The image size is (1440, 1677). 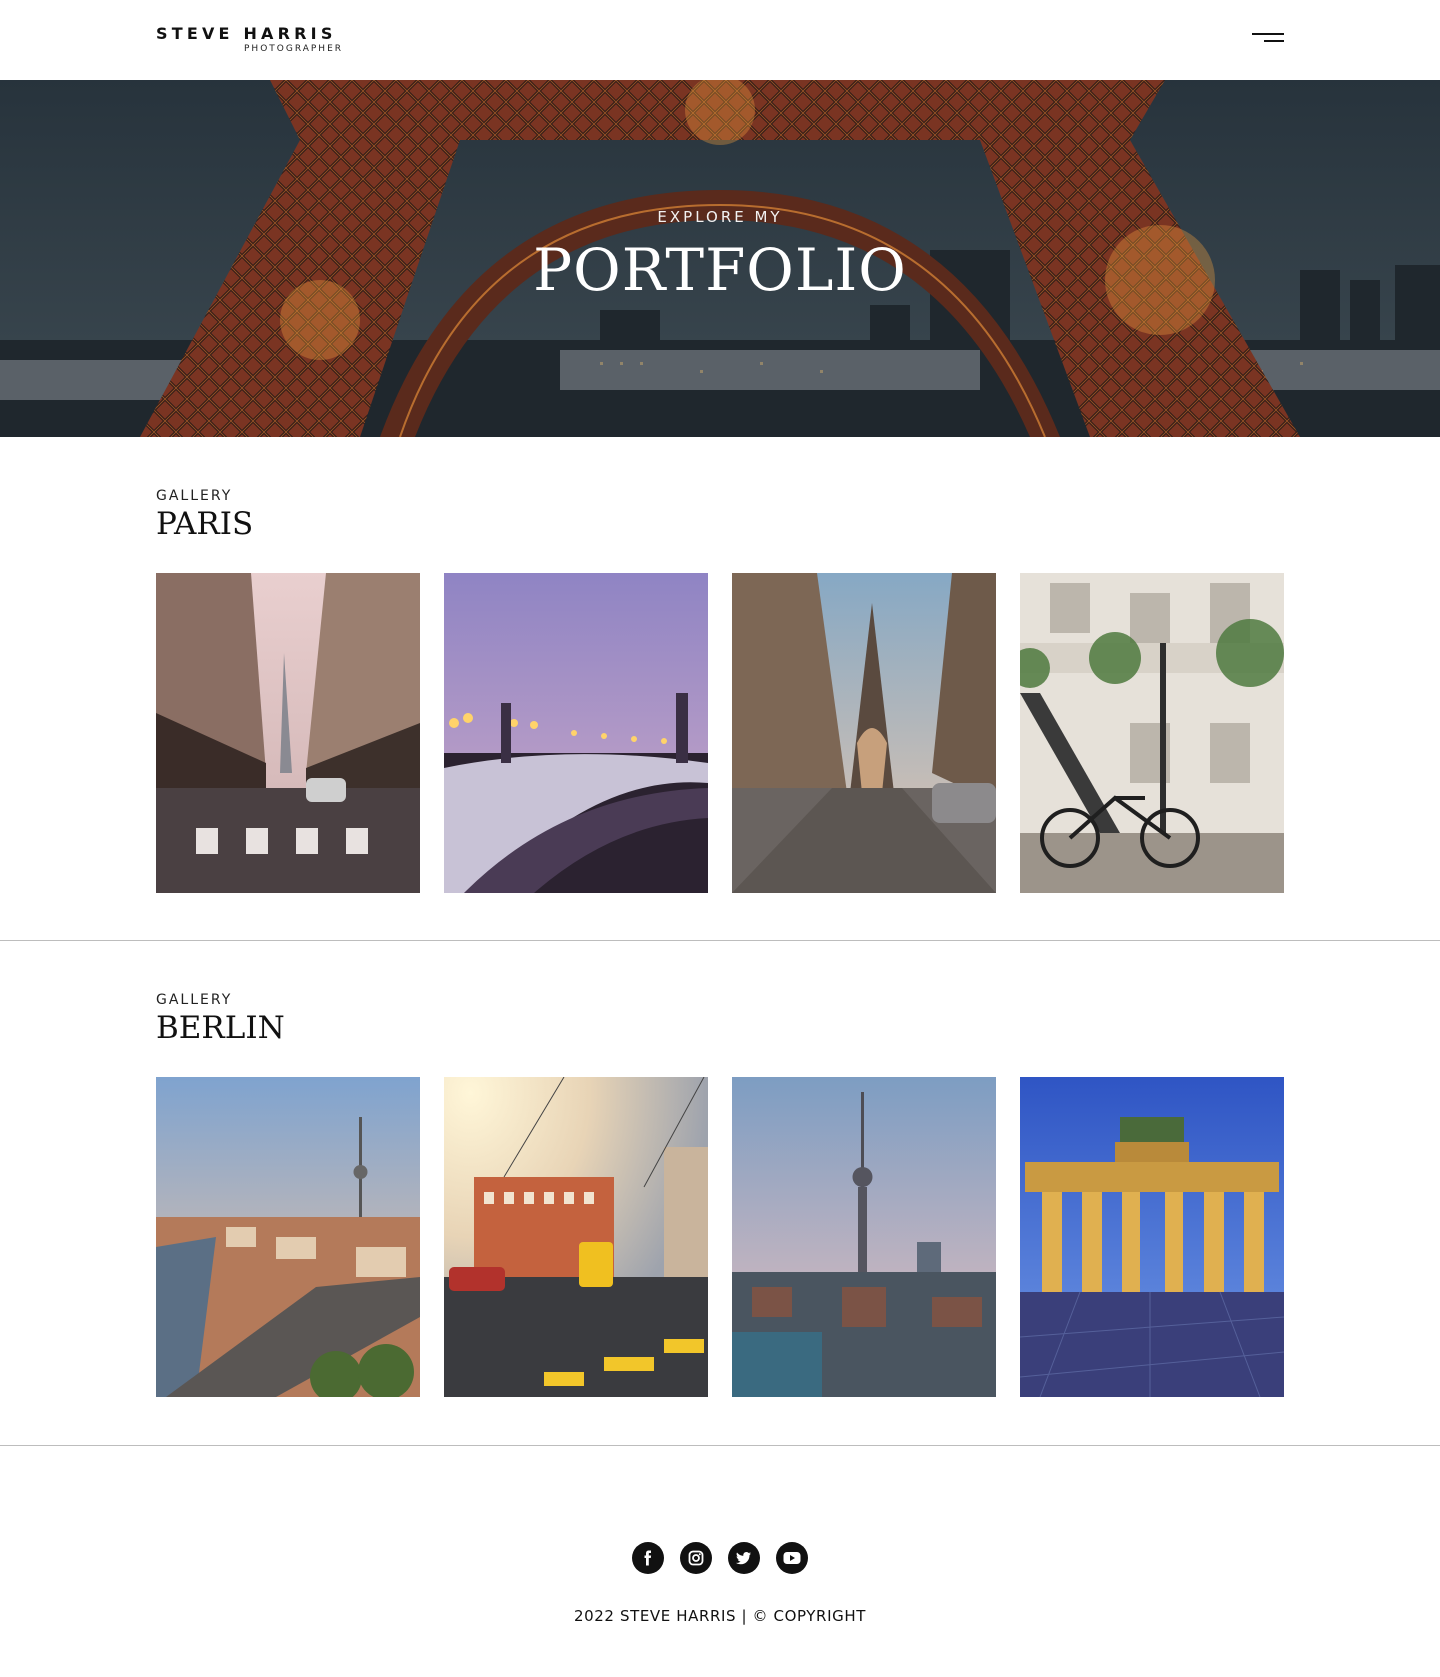 What do you see at coordinates (205, 524) in the screenshot?
I see `gallery-title-paris: PARIS` at bounding box center [205, 524].